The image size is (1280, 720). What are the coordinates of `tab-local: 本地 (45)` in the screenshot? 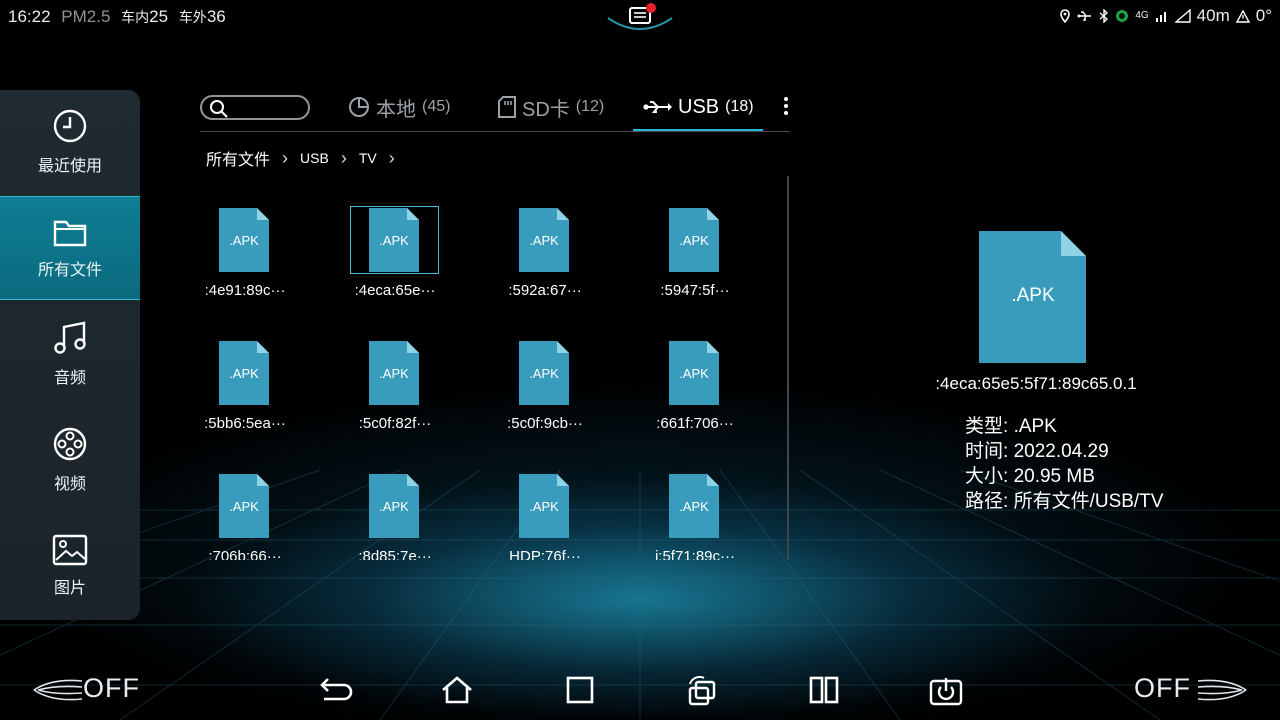 It's located at (399, 107).